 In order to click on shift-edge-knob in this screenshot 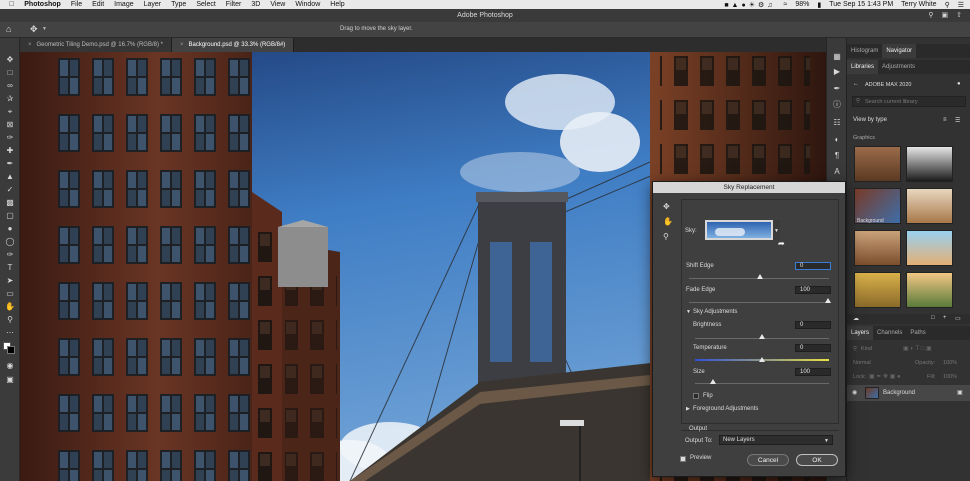, I will do `click(760, 276)`.